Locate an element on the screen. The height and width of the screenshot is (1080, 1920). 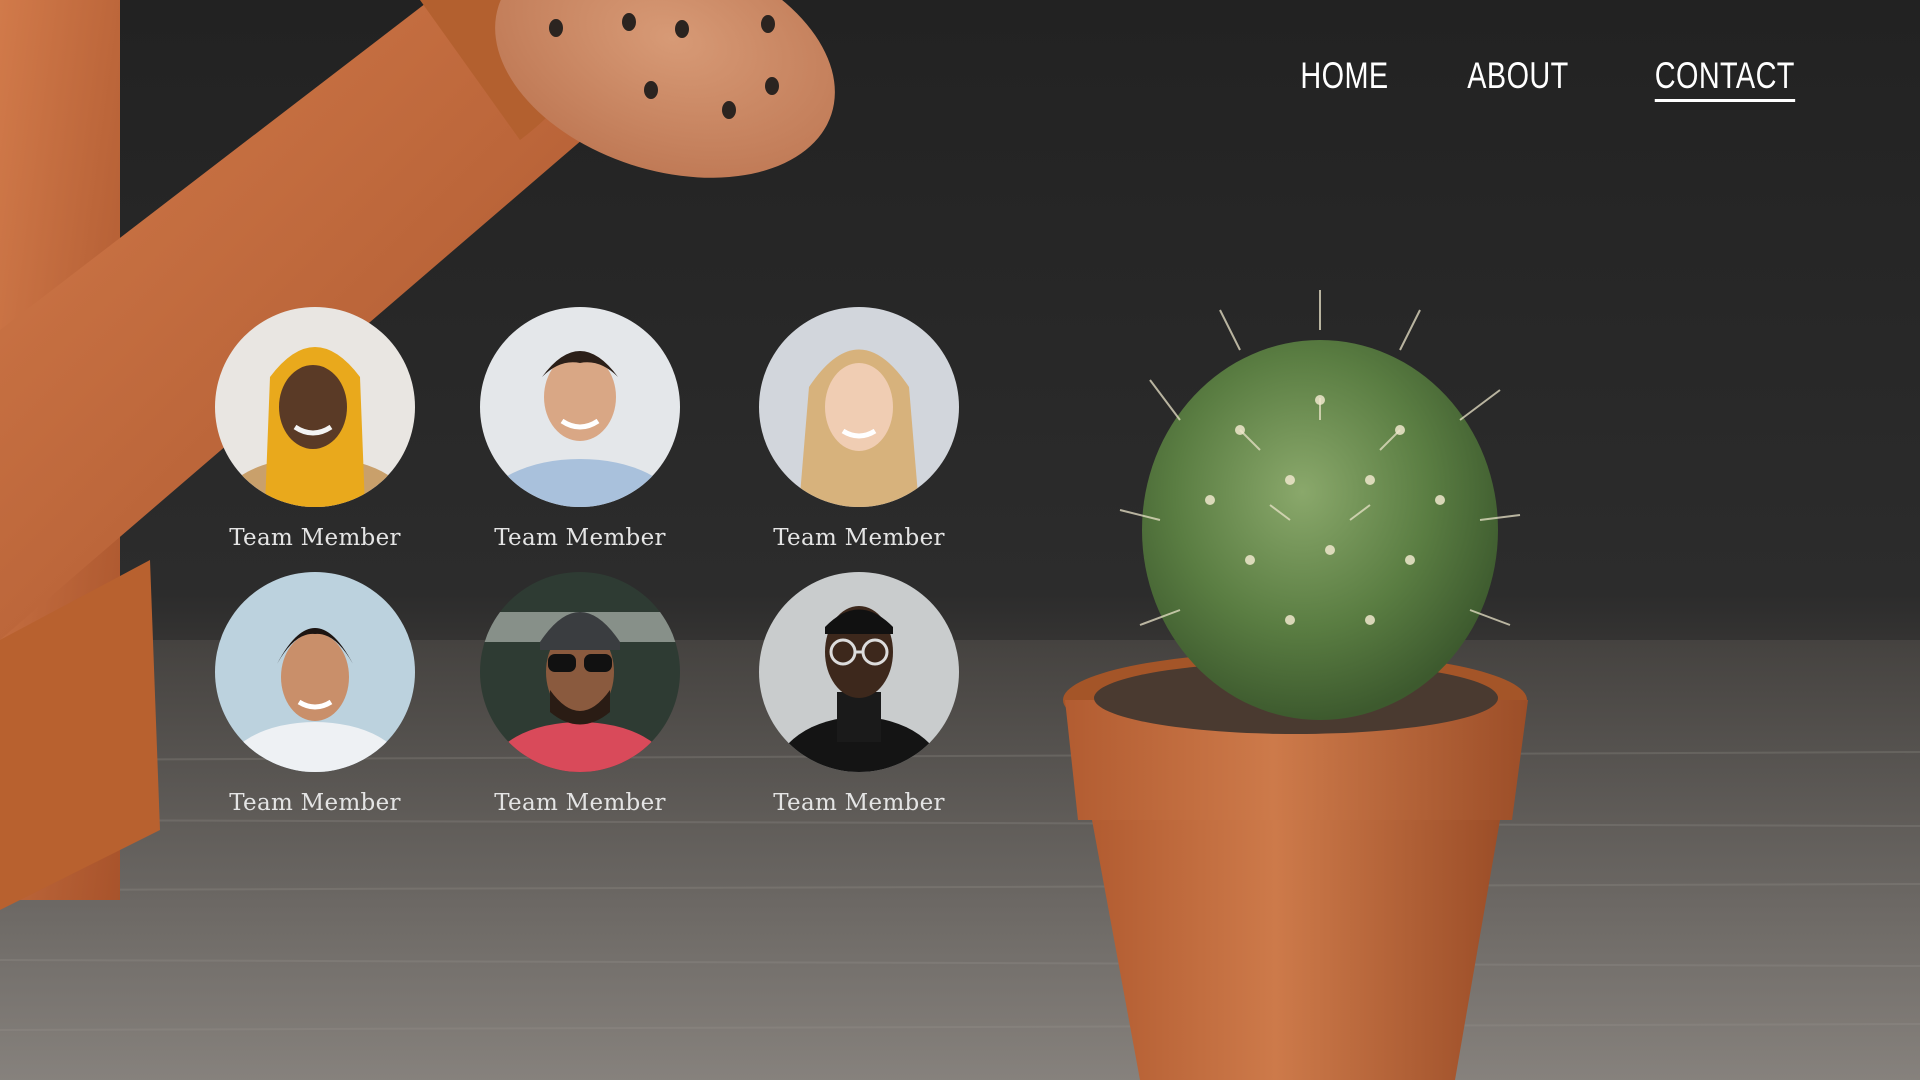
nav-contact-link: CONTACT is located at coordinates (1725, 78).